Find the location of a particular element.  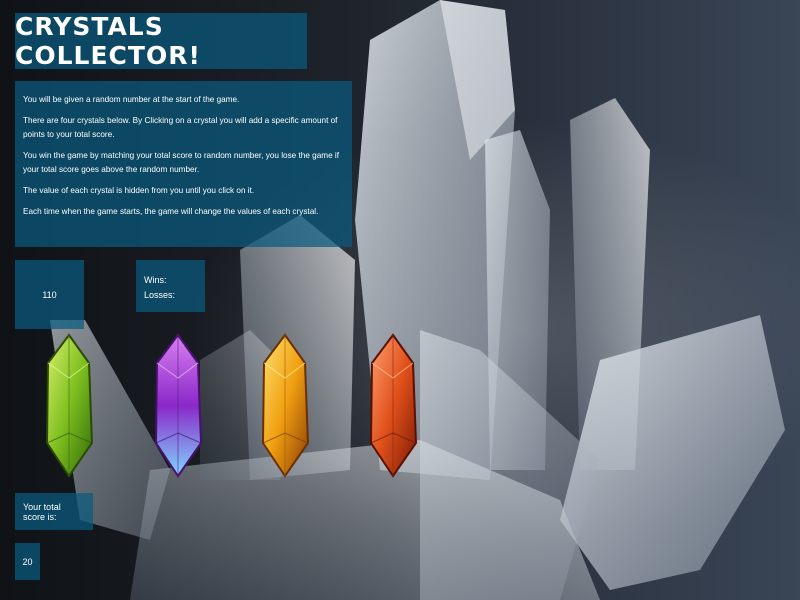

yellow-crystal-icon is located at coordinates (285, 405).